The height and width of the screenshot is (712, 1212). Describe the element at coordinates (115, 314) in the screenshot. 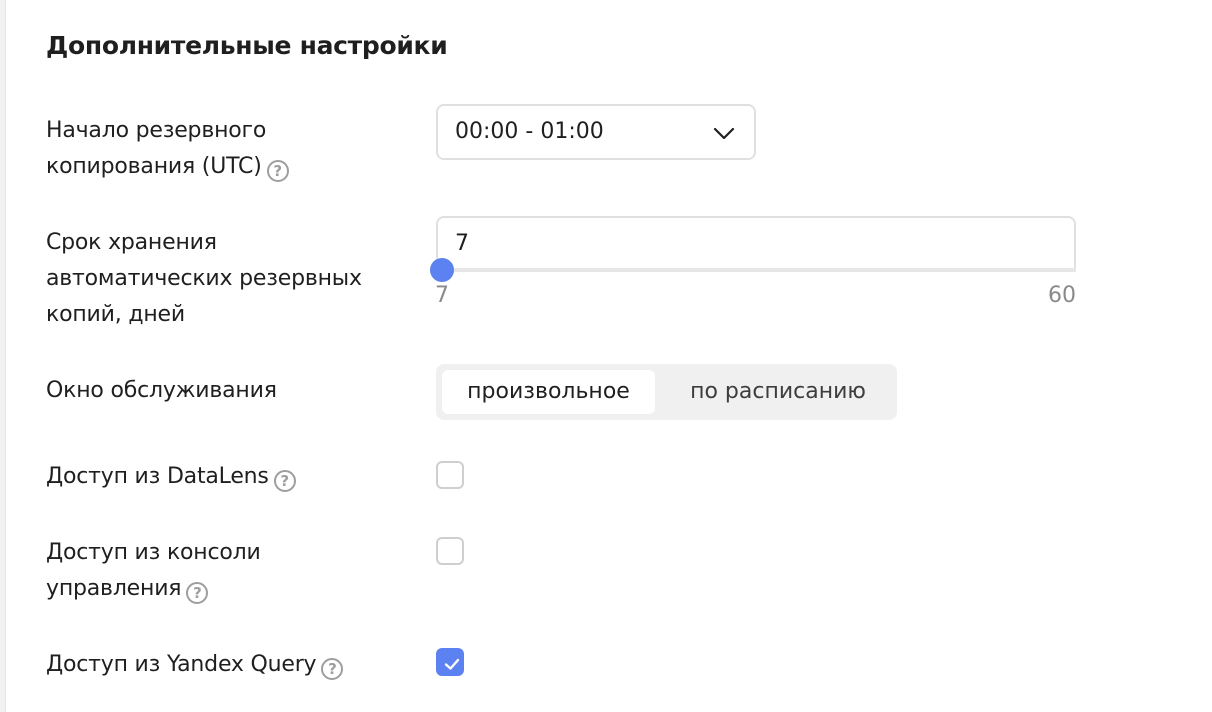

I see `retention-label-line3: копий, дней` at that location.